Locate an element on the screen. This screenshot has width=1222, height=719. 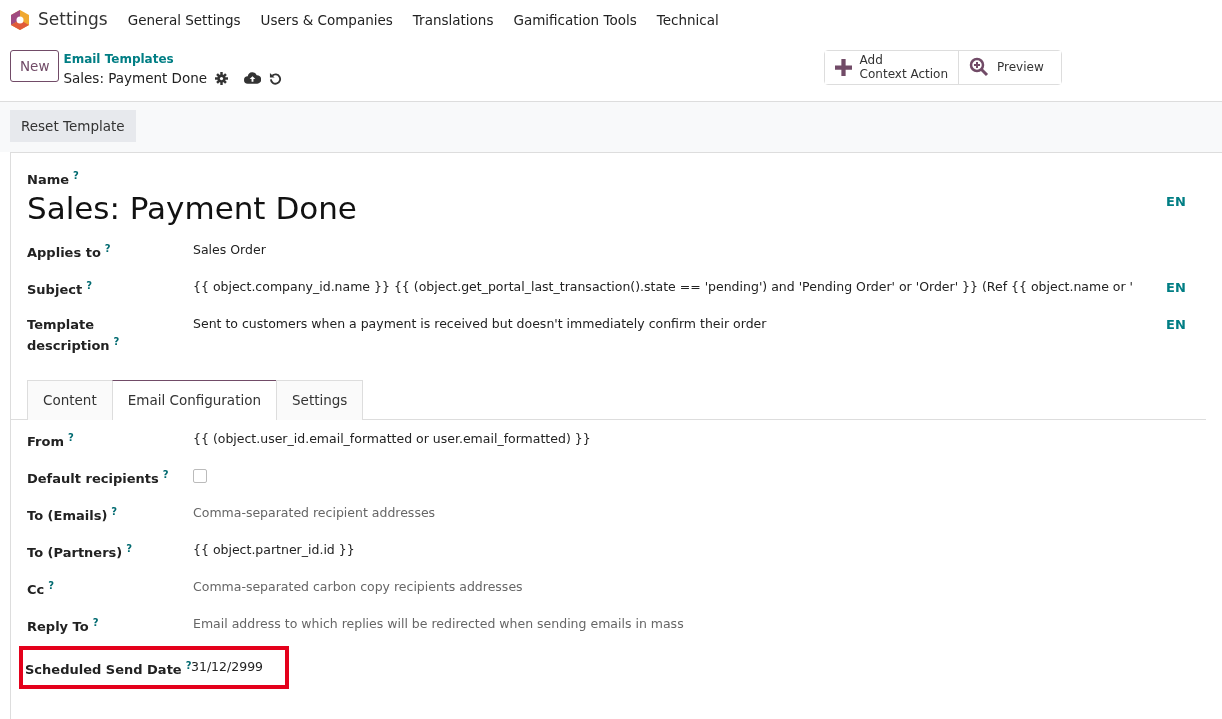
plus-icon is located at coordinates (843, 67).